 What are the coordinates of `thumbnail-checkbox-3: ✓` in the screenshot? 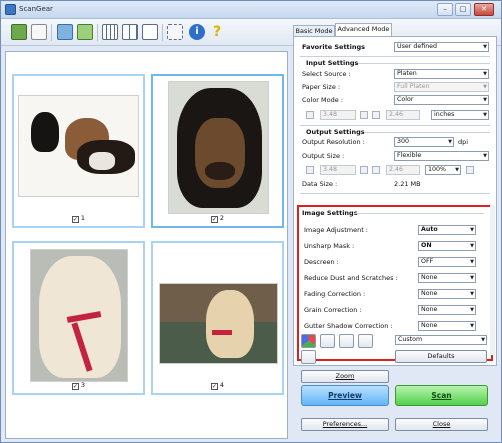 It's located at (75, 386).